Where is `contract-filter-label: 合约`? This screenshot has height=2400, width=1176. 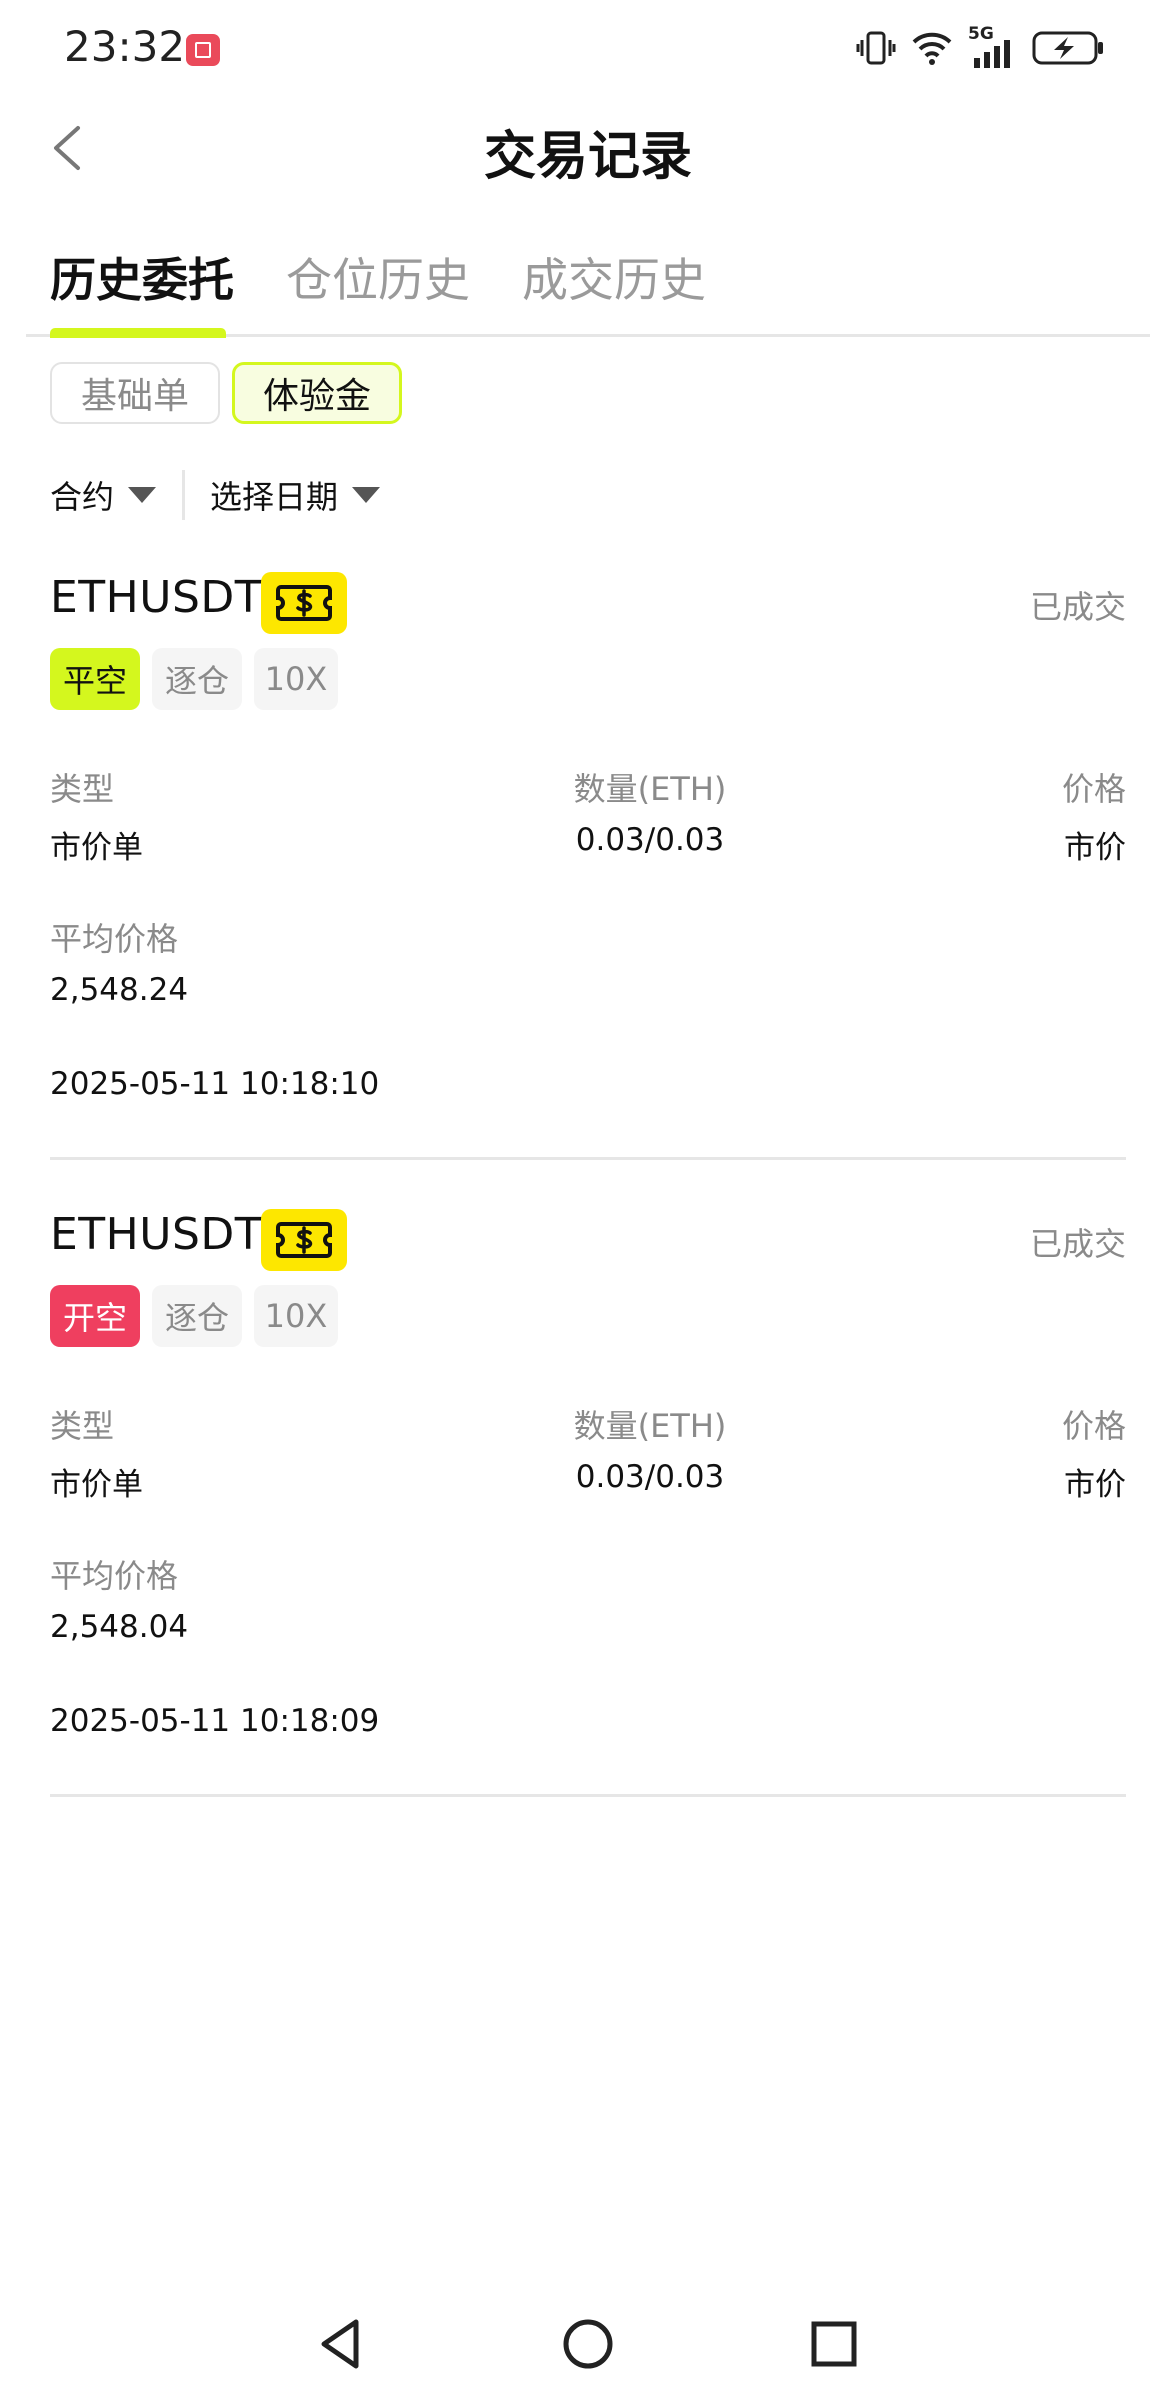
contract-filter-label: 合约 is located at coordinates (82, 497).